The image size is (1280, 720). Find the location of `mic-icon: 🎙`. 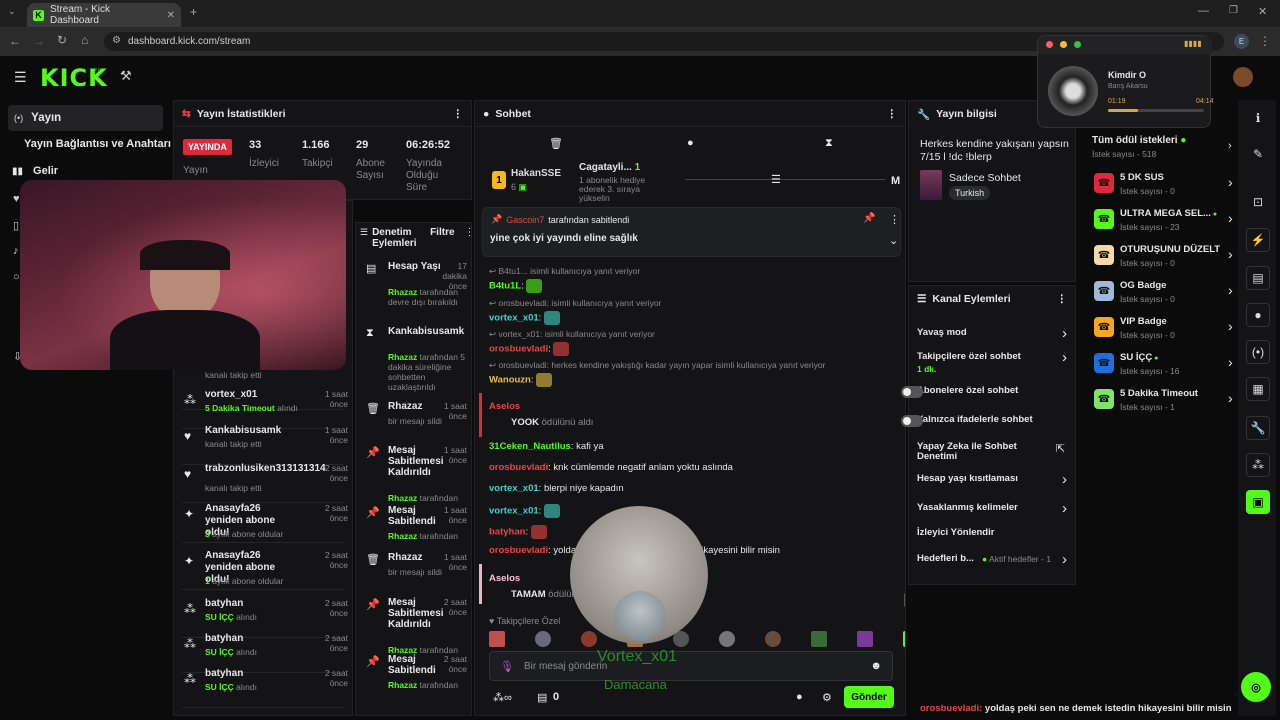

mic-icon: 🎙 is located at coordinates (507, 666).